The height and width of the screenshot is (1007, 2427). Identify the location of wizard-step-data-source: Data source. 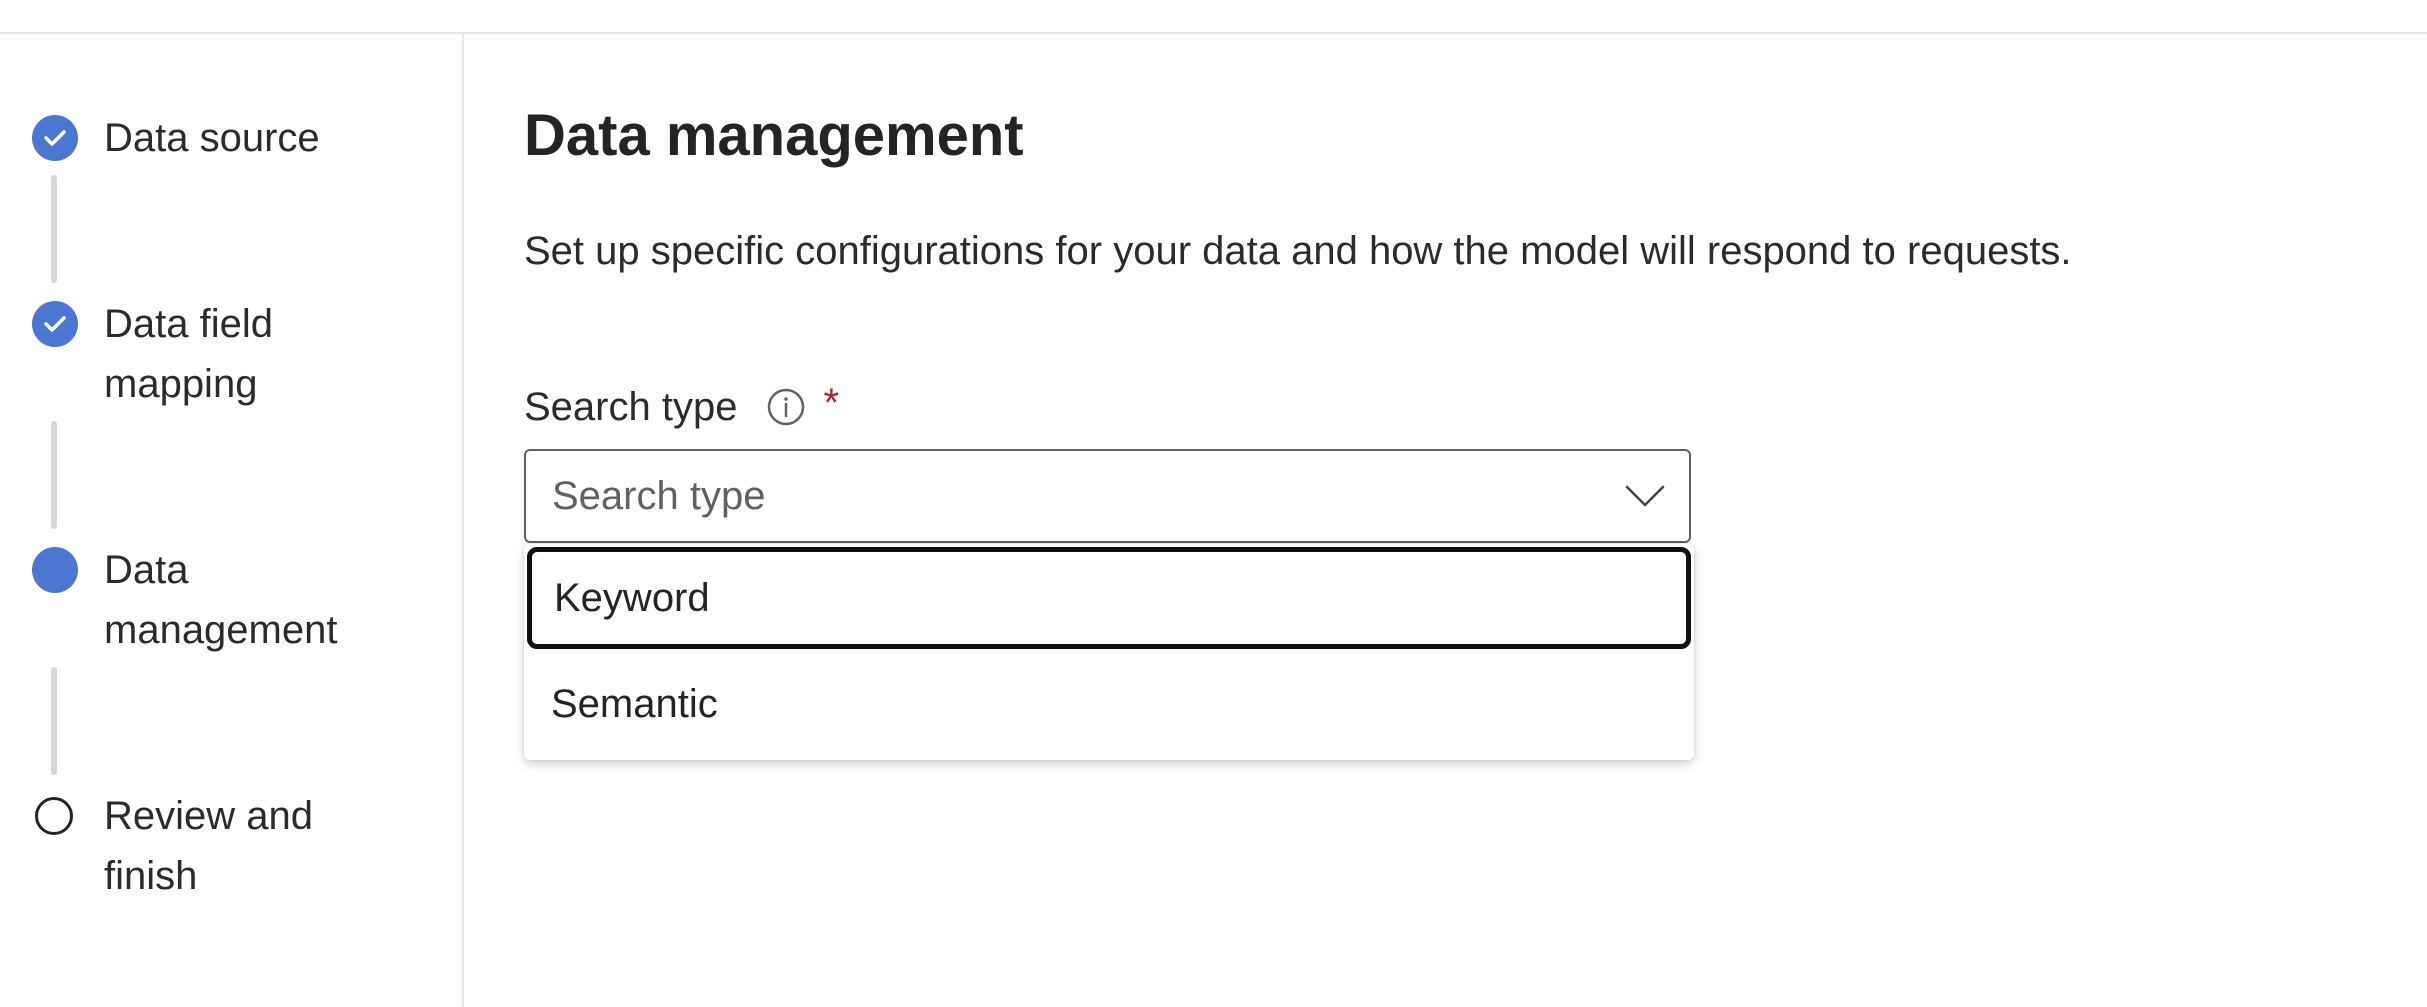
(230, 138).